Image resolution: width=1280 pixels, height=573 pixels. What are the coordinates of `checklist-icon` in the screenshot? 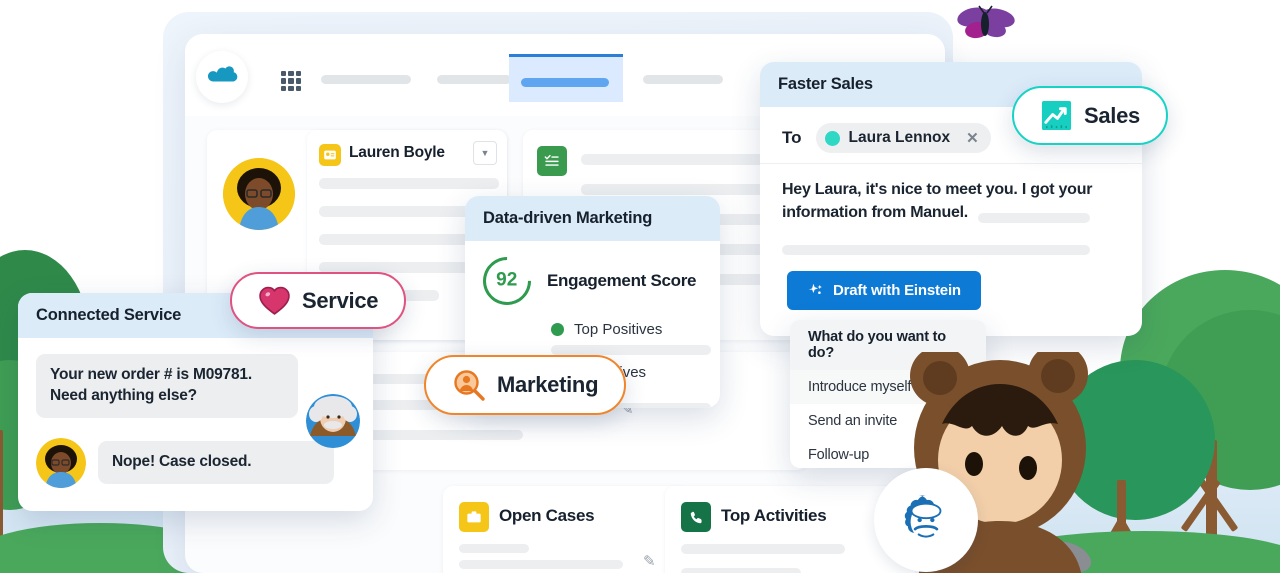 It's located at (552, 161).